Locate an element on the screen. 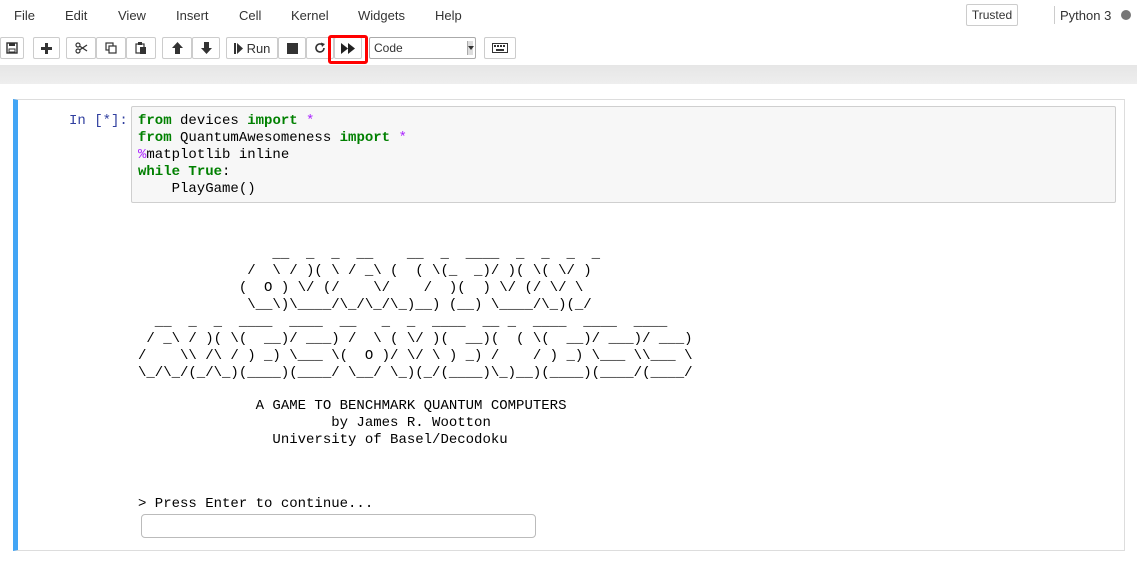 This screenshot has width=1137, height=566. insert-cell-button is located at coordinates (46, 48).